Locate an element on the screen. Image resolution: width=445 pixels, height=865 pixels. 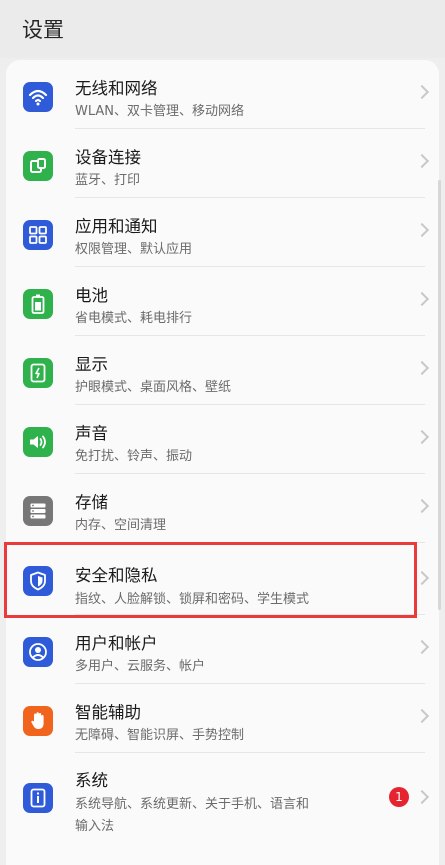
header: 设置 is located at coordinates (222, 29).